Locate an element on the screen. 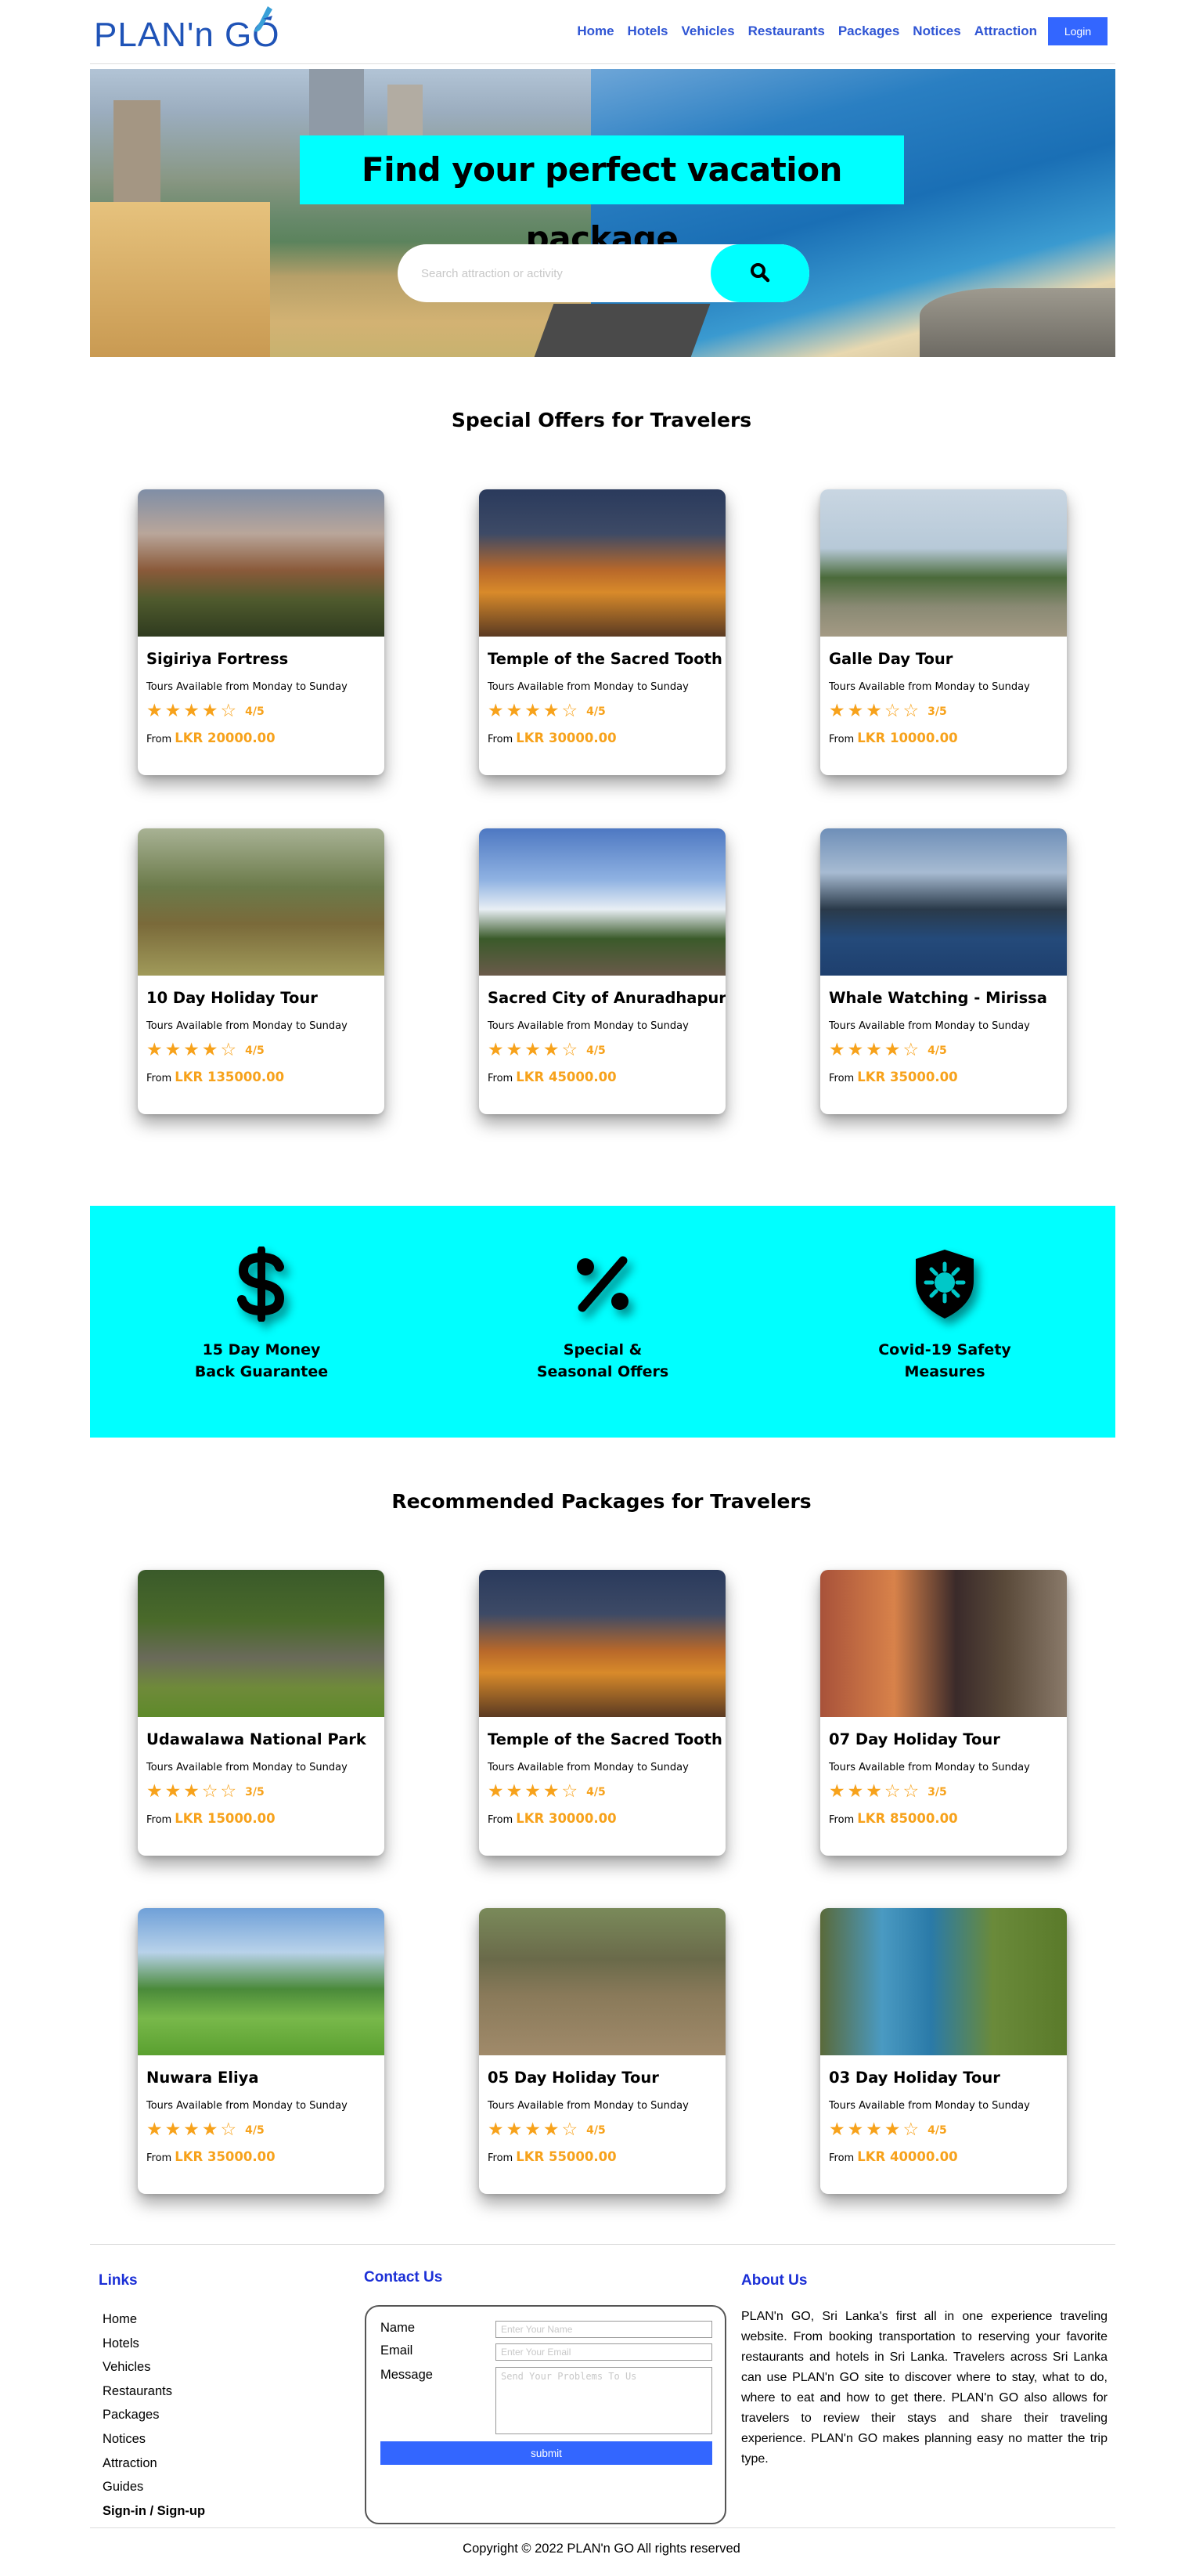  package-price: From LKR 30000.00 is located at coordinates (552, 738).